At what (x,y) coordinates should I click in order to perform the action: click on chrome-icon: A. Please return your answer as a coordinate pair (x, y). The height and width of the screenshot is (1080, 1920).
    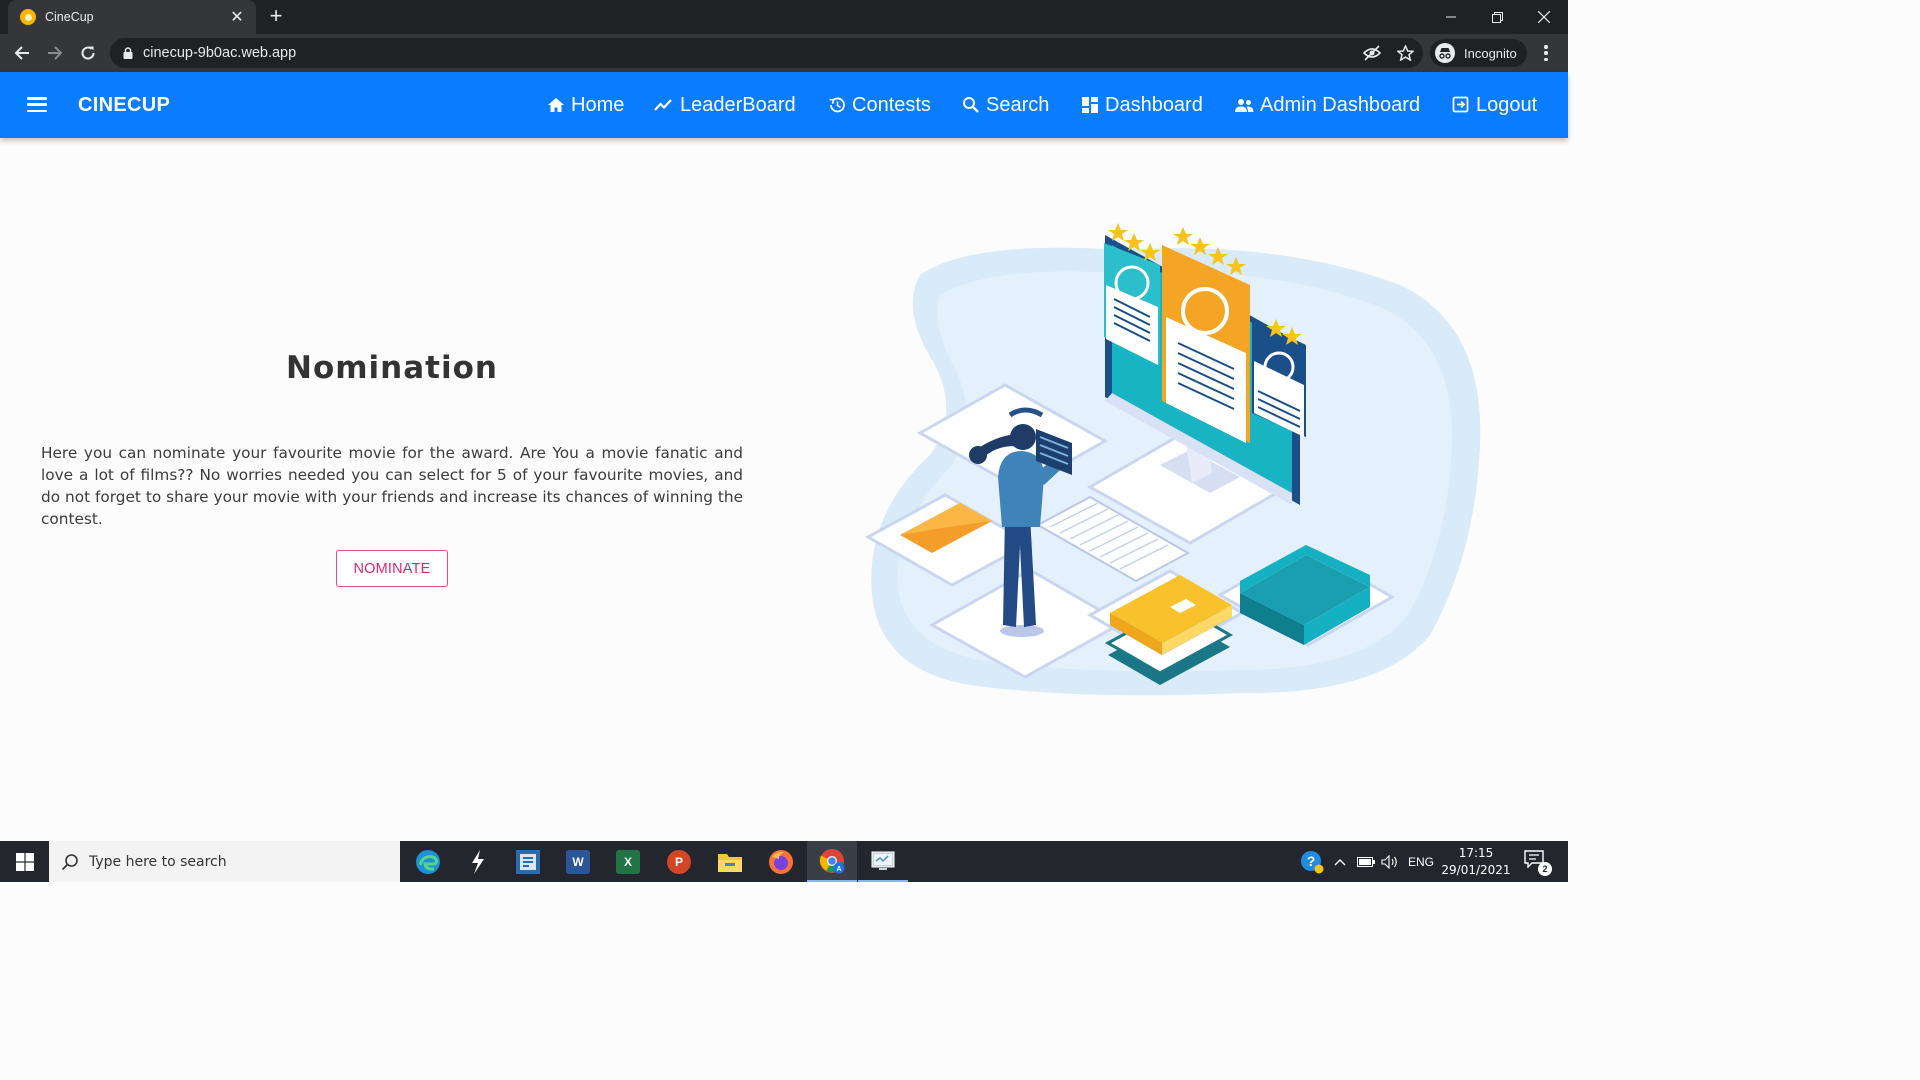
    Looking at the image, I should click on (832, 860).